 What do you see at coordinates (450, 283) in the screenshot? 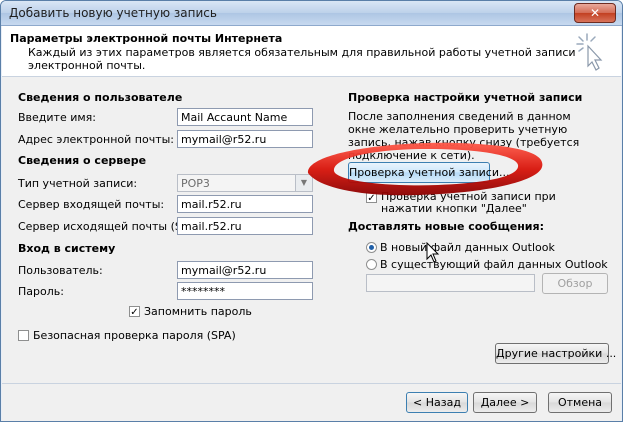
I see `data-file-path-input` at bounding box center [450, 283].